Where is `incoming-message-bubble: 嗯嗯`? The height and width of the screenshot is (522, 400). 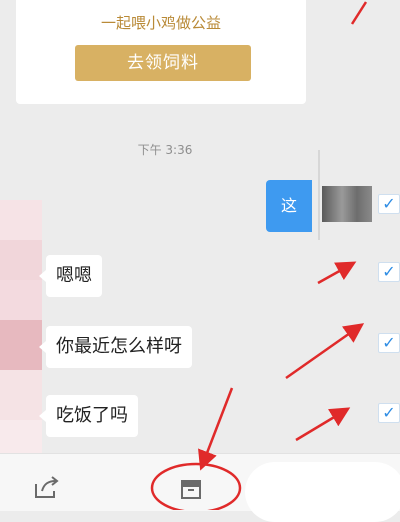
incoming-message-bubble: 嗯嗯 is located at coordinates (70, 276).